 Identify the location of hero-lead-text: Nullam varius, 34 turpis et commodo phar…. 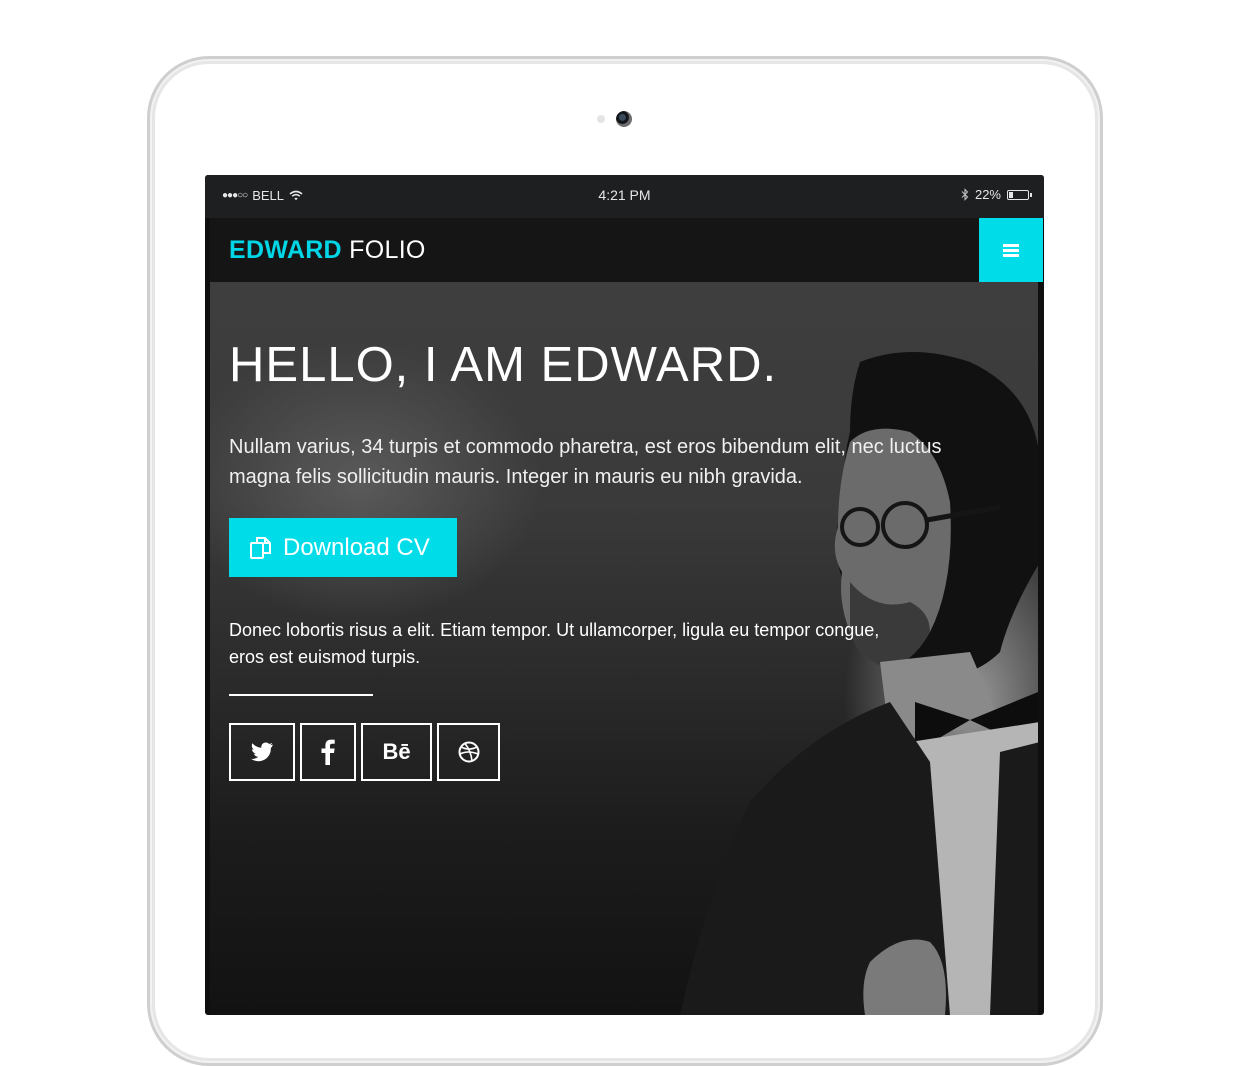
(585, 462).